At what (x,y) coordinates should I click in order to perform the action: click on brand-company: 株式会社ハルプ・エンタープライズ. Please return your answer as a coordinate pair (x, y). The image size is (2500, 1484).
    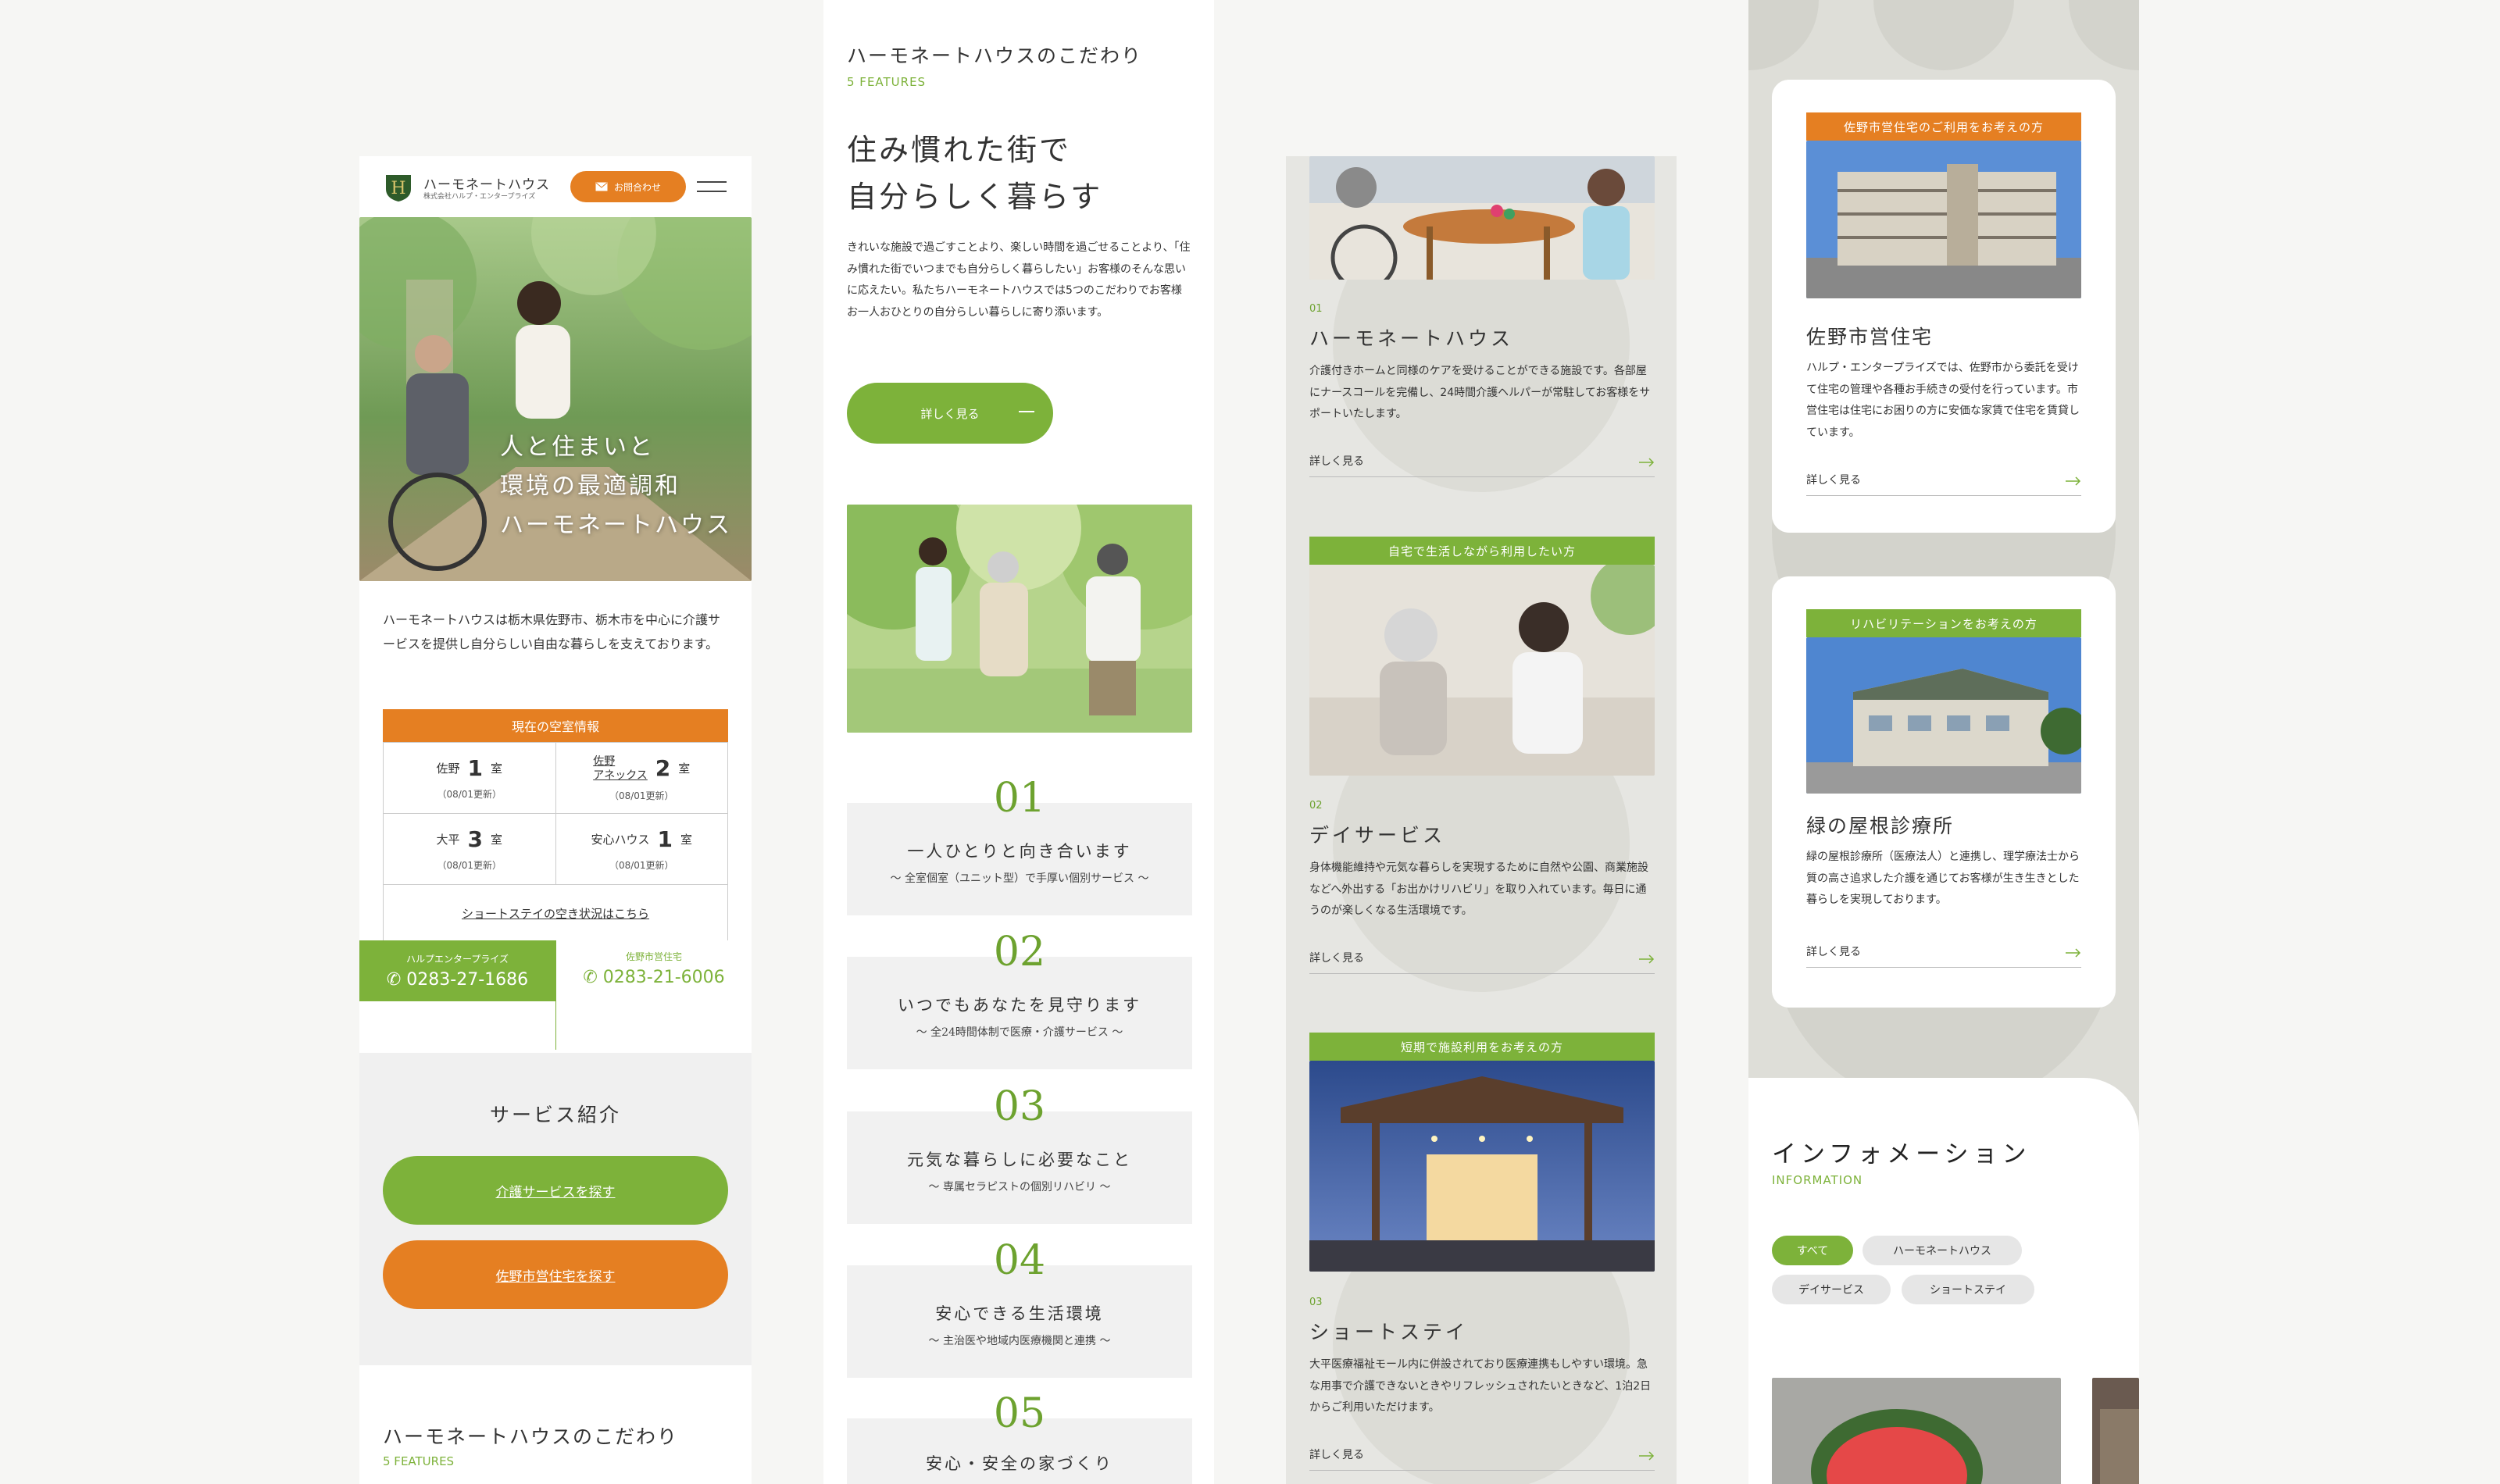
    Looking at the image, I should click on (479, 197).